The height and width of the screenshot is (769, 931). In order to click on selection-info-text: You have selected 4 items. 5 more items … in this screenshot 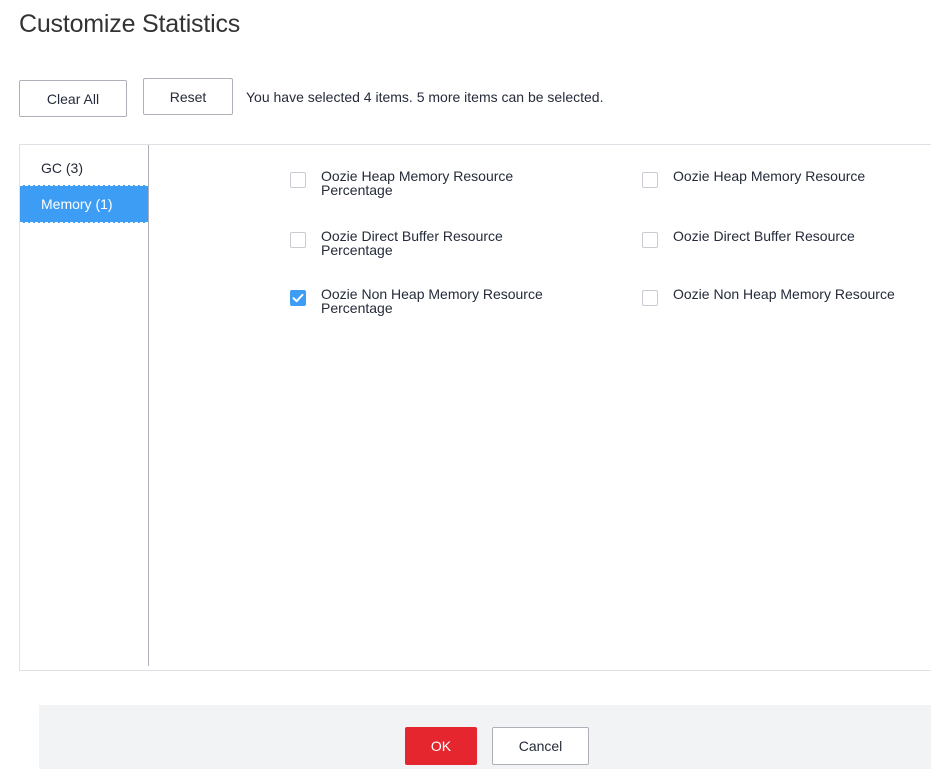, I will do `click(425, 97)`.